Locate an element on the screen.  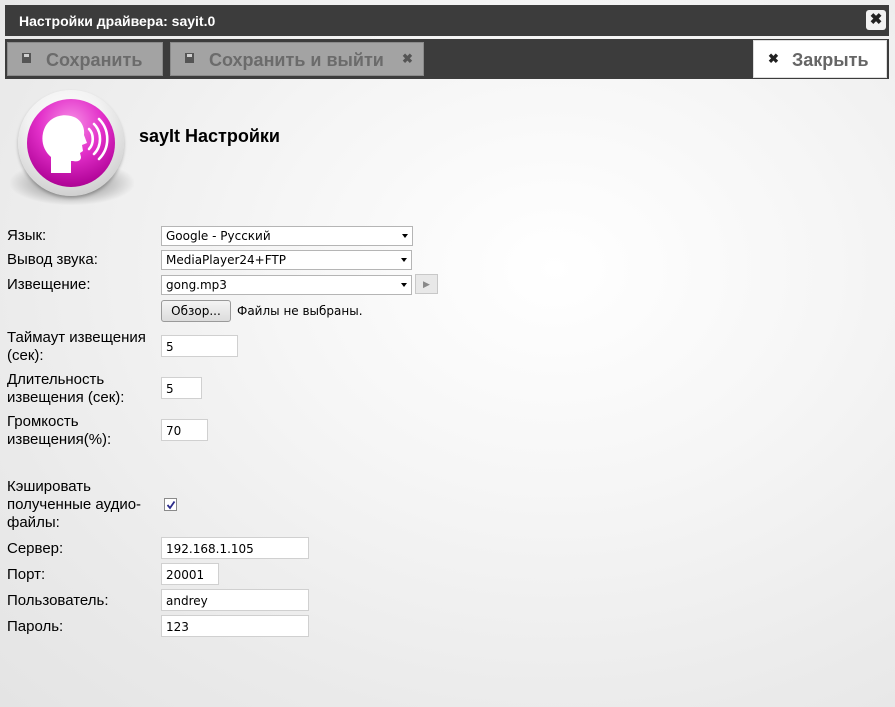
announce-timeout-label-line1: Таймаут извещения is located at coordinates (76, 337).